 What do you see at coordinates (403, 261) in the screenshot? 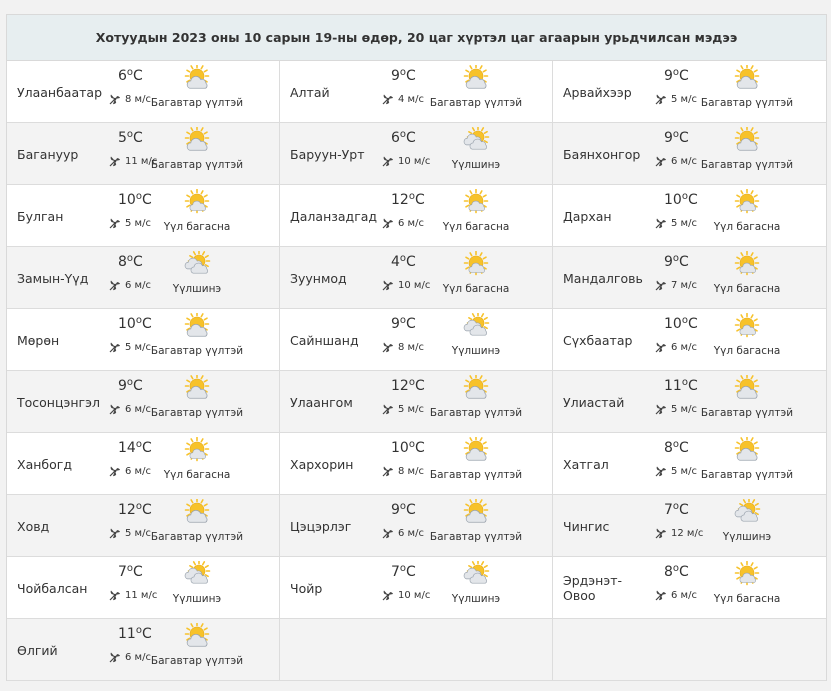
I see `temperature: 4оC` at bounding box center [403, 261].